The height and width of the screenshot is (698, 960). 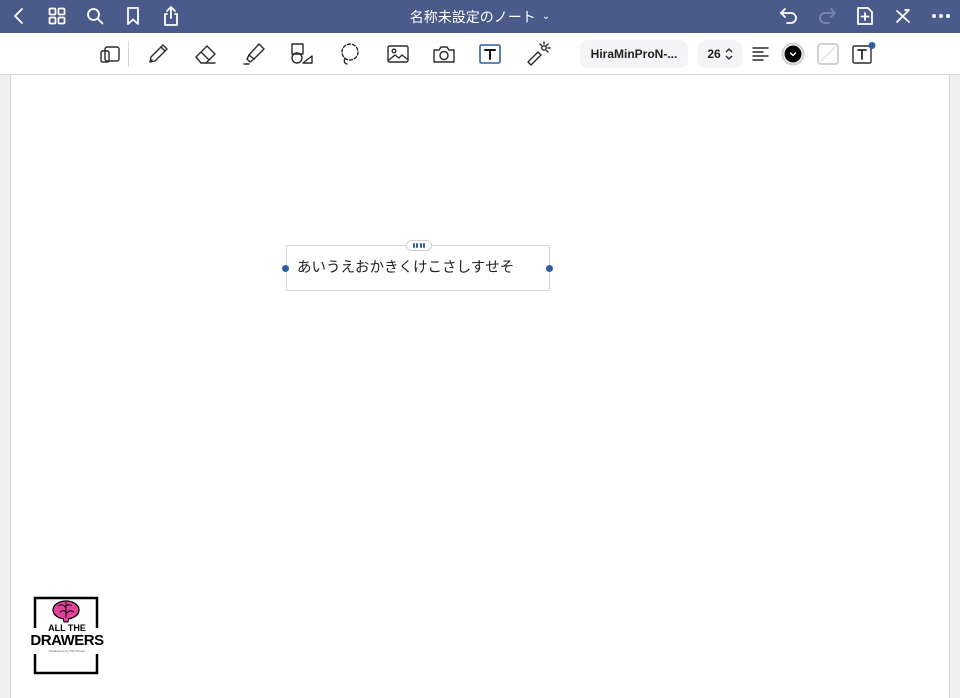 What do you see at coordinates (828, 54) in the screenshot?
I see `fill-color-swatch` at bounding box center [828, 54].